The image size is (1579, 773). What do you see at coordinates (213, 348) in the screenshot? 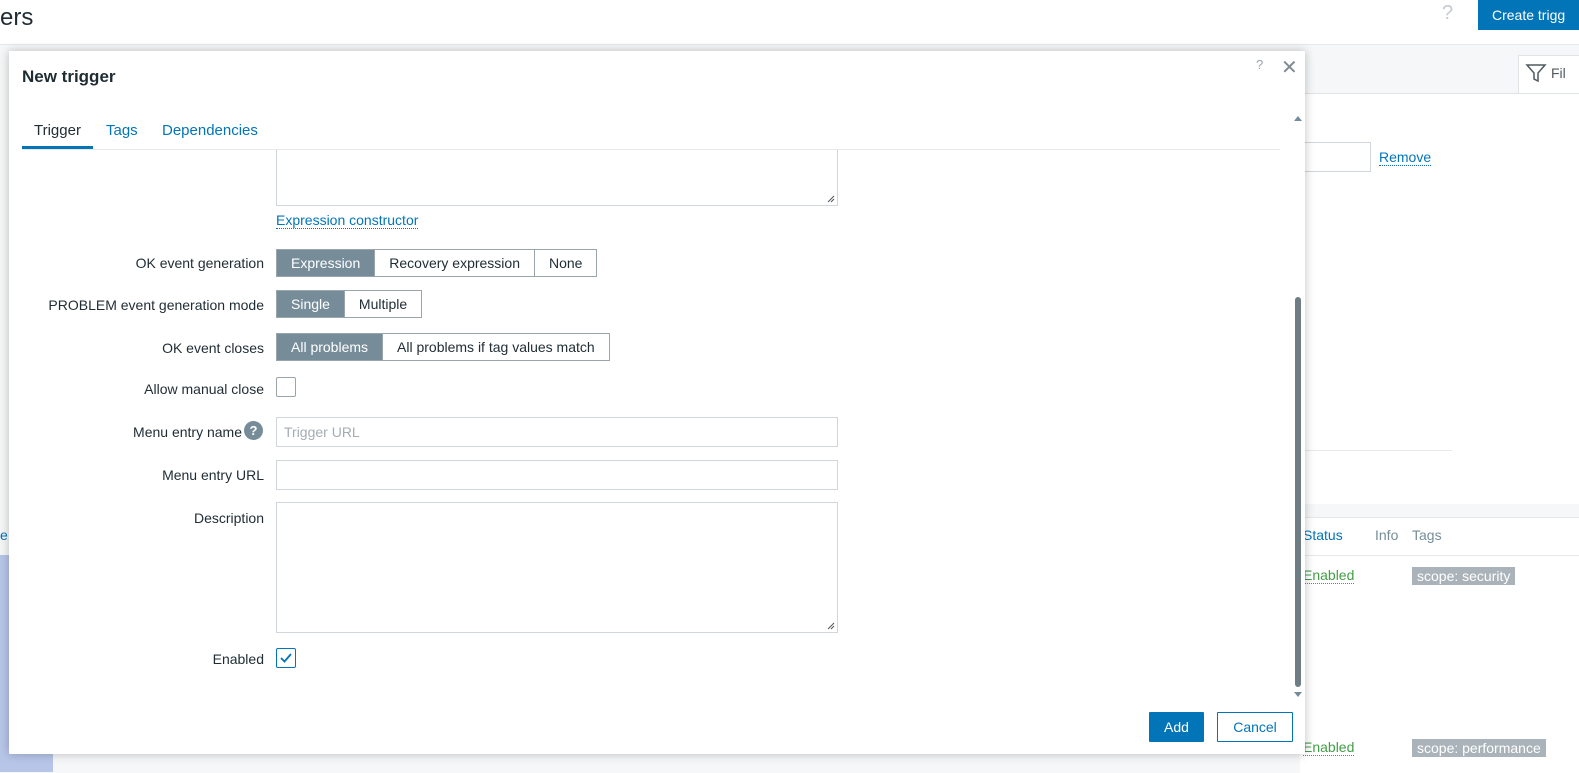
I see `ok-event-closes-label: OK event closes` at bounding box center [213, 348].